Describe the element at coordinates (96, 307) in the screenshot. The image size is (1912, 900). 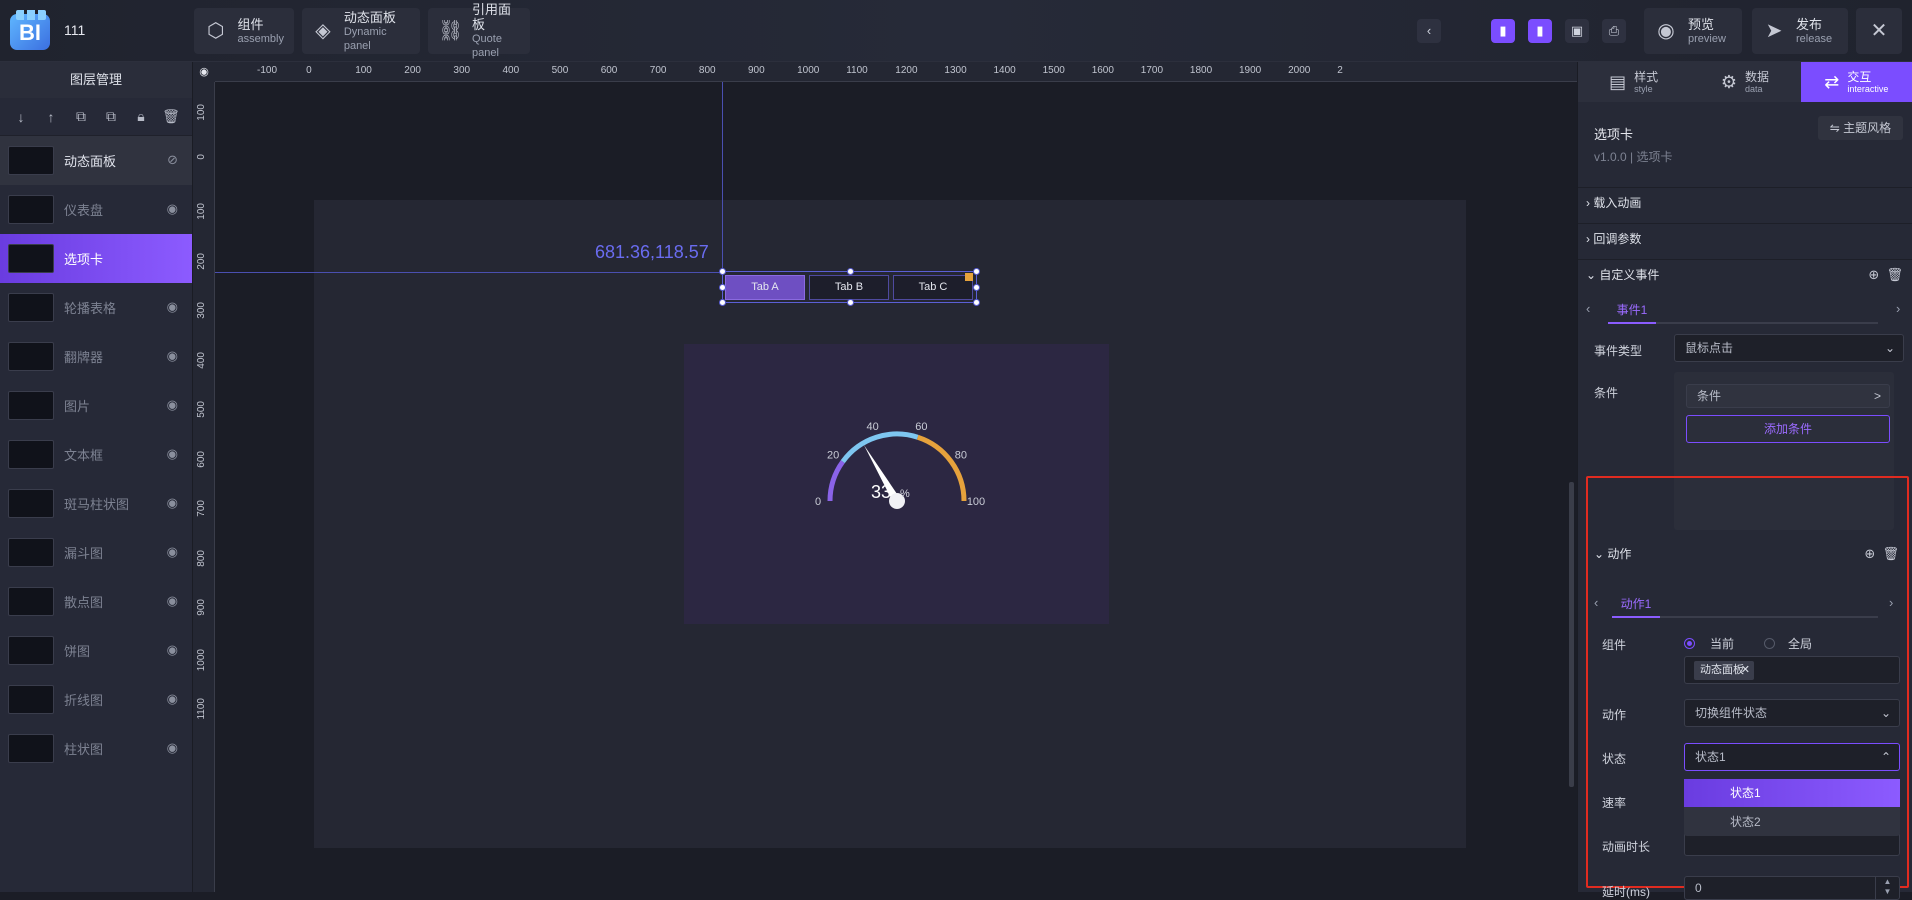
I see `layer-item: 轮播表格 ◉` at that location.